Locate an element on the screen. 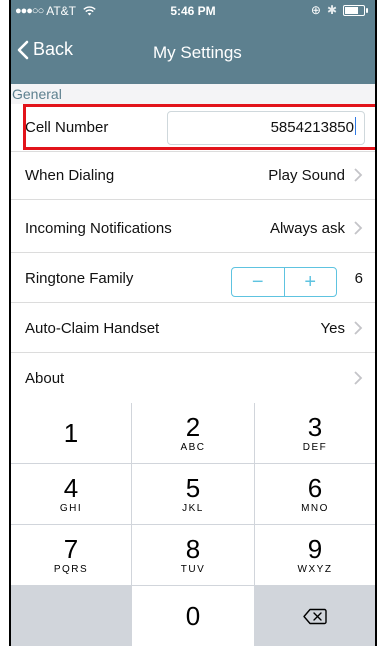 The height and width of the screenshot is (646, 385). key-9: 9 WXYZ is located at coordinates (315, 555).